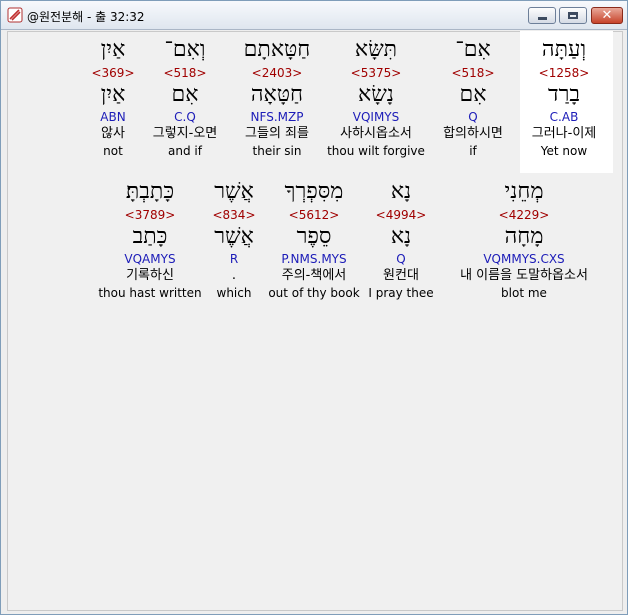  I want to click on strong-number: <1258>, so click(563, 73).